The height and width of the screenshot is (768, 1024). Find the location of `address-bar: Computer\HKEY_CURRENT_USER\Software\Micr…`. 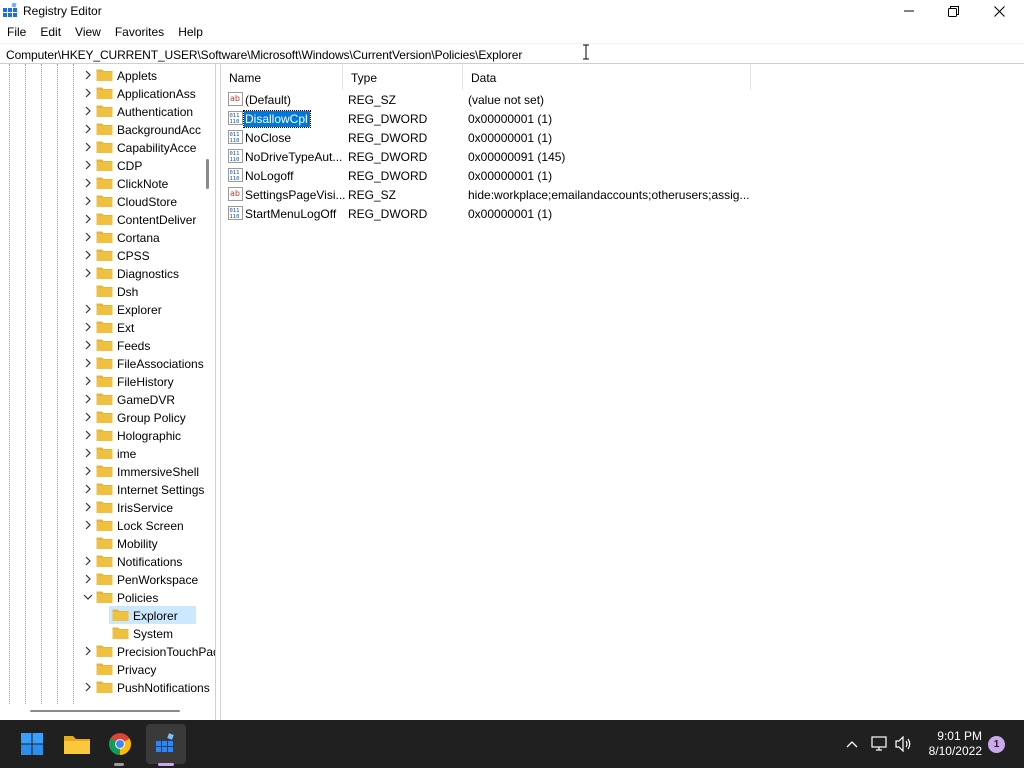

address-bar: Computer\HKEY_CURRENT_USER\Software\Micr… is located at coordinates (512, 53).